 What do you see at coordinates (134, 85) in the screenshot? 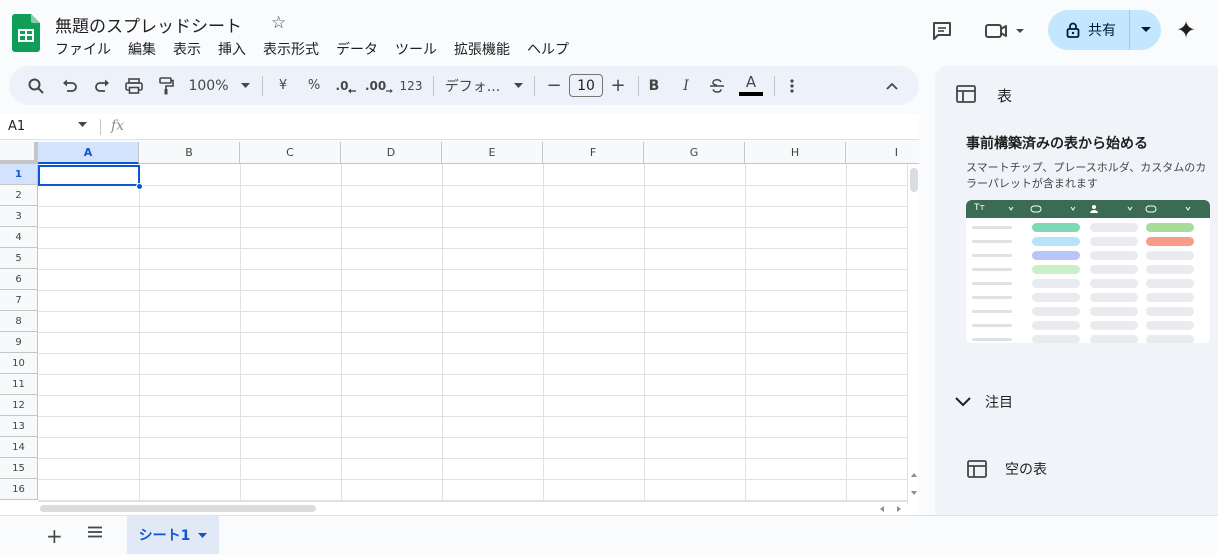
I see `print-icon` at bounding box center [134, 85].